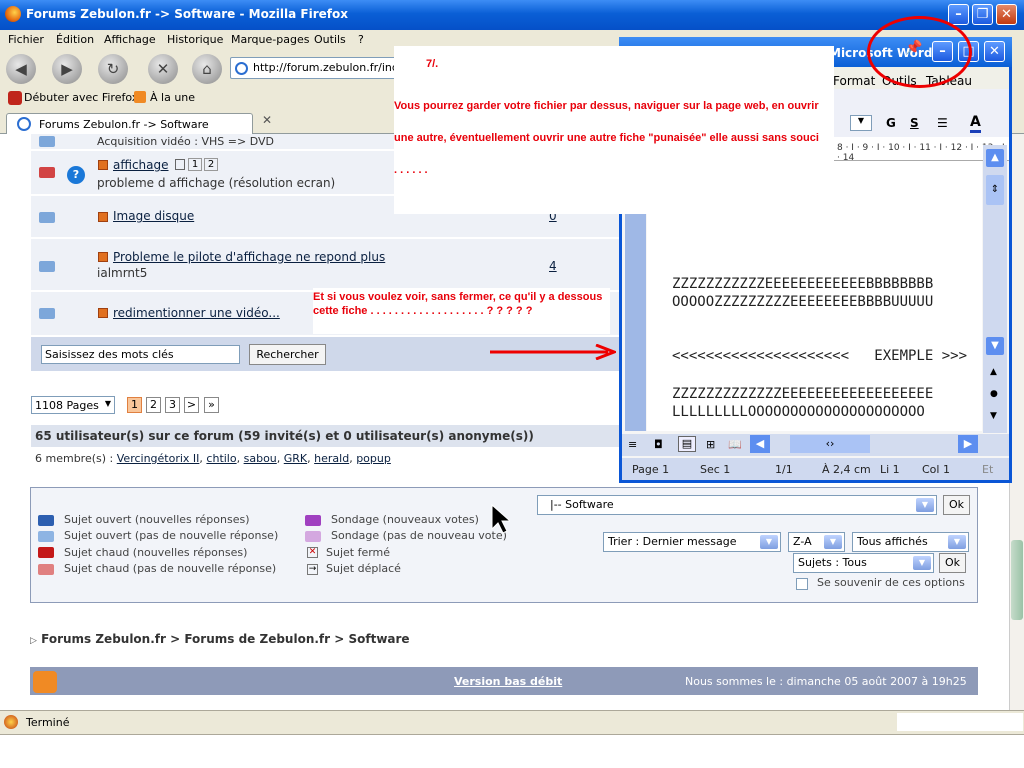 The width and height of the screenshot is (1024, 768). Describe the element at coordinates (211, 164) in the screenshot. I see `topic-page-link: 2` at that location.